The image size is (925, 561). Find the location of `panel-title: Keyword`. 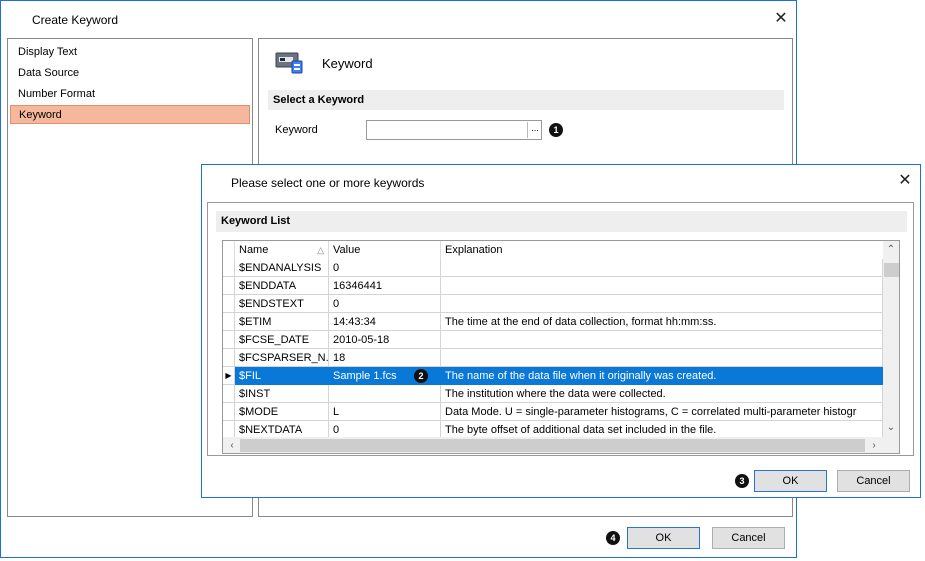

panel-title: Keyword is located at coordinates (347, 63).